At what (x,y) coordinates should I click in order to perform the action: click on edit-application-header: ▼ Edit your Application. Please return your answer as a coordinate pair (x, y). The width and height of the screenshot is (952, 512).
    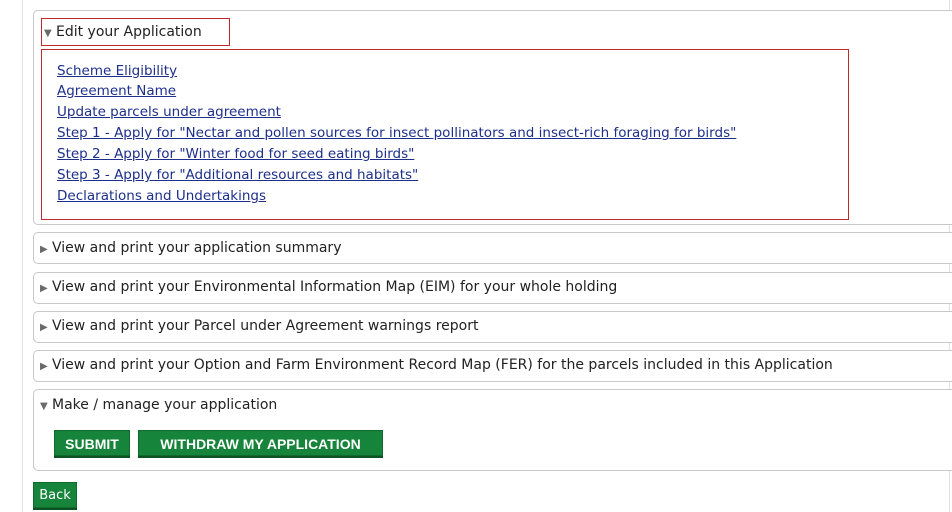
    Looking at the image, I should click on (135, 32).